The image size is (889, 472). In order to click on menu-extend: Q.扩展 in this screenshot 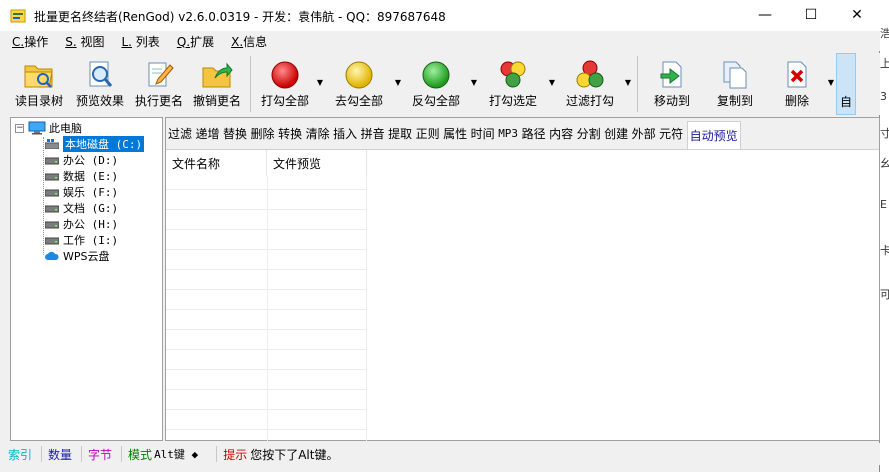, I will do `click(195, 41)`.